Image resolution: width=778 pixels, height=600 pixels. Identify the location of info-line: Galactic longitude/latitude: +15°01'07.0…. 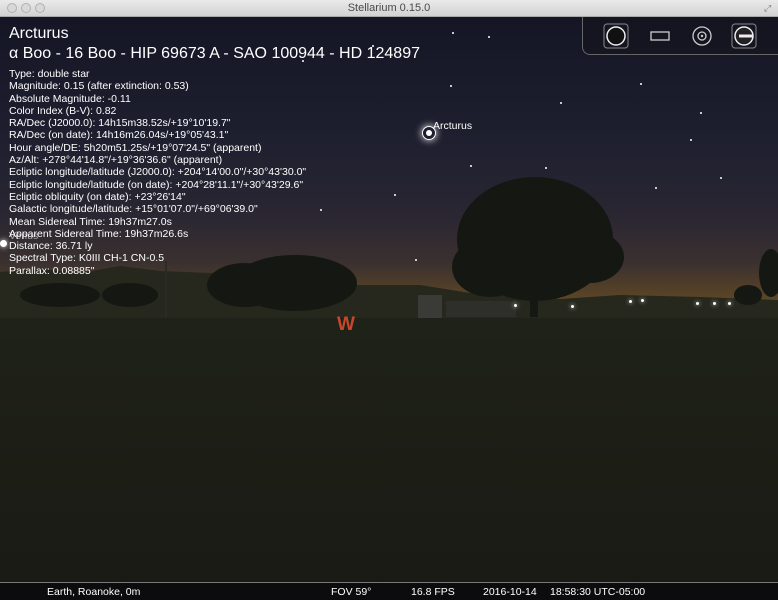
(133, 209).